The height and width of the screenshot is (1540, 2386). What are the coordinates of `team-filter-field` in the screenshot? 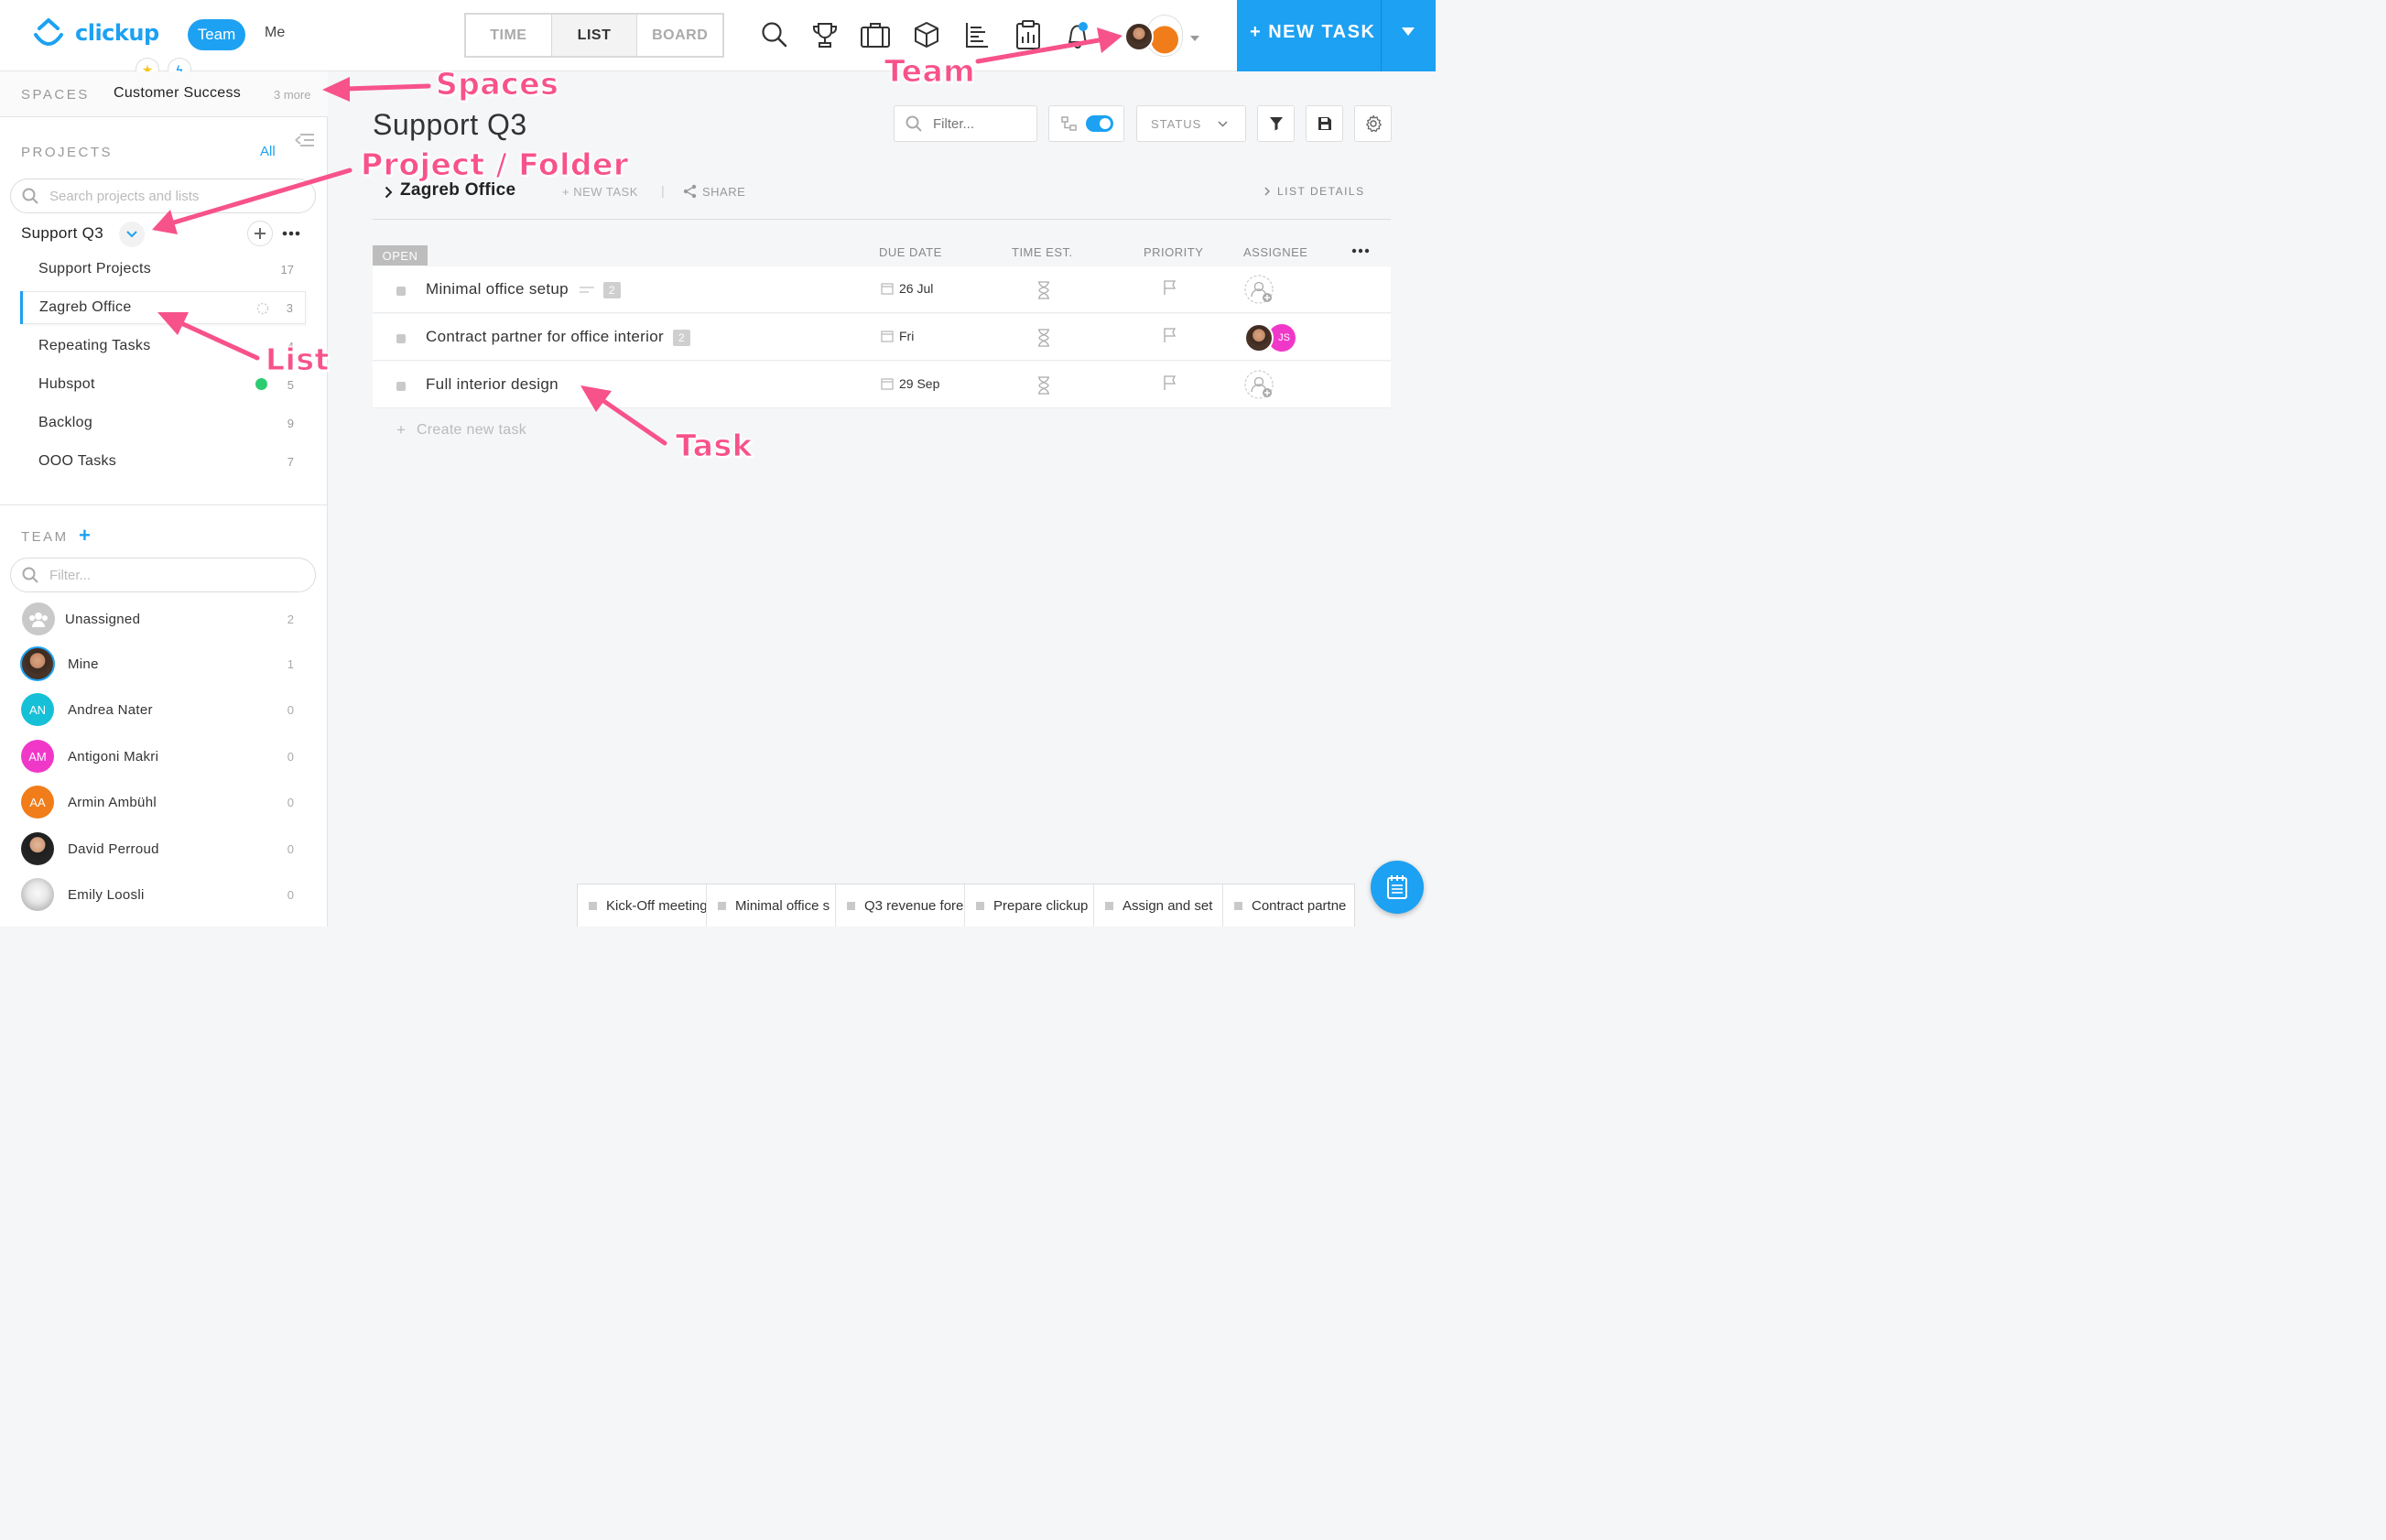 It's located at (163, 575).